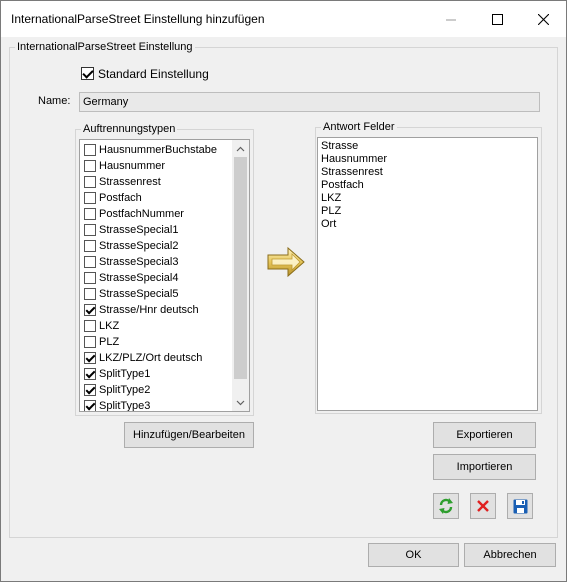  I want to click on export-button: Exportieren, so click(484, 435).